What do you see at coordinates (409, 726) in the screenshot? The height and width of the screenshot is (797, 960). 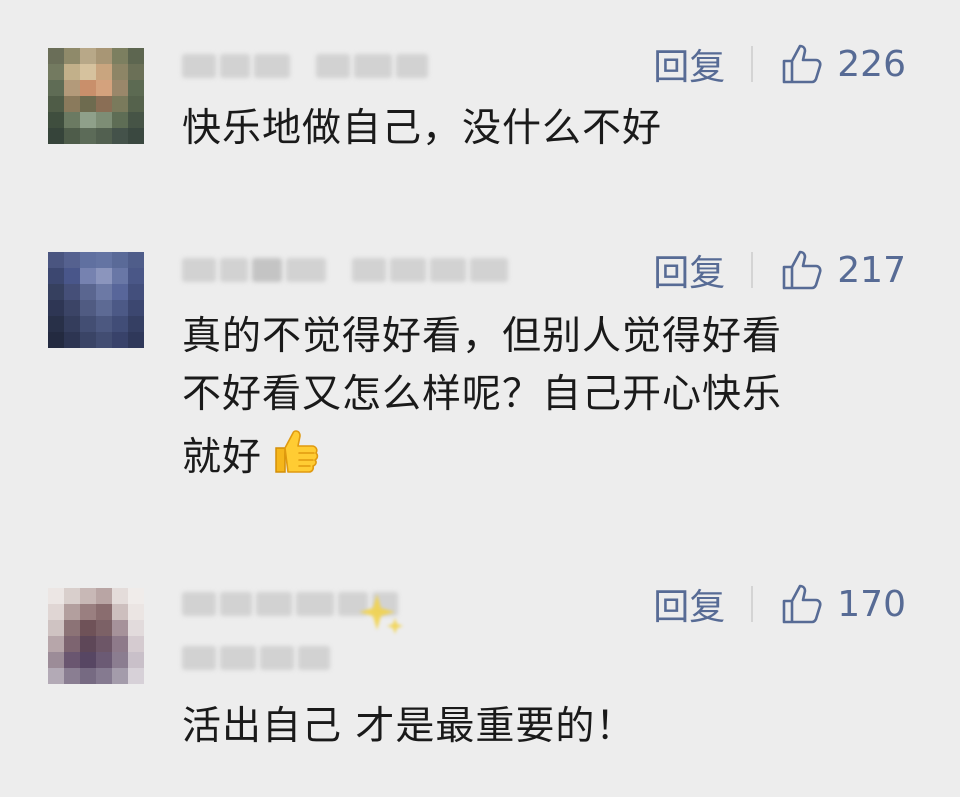 I see `comment-text: 活出自己 才是最重要的！` at bounding box center [409, 726].